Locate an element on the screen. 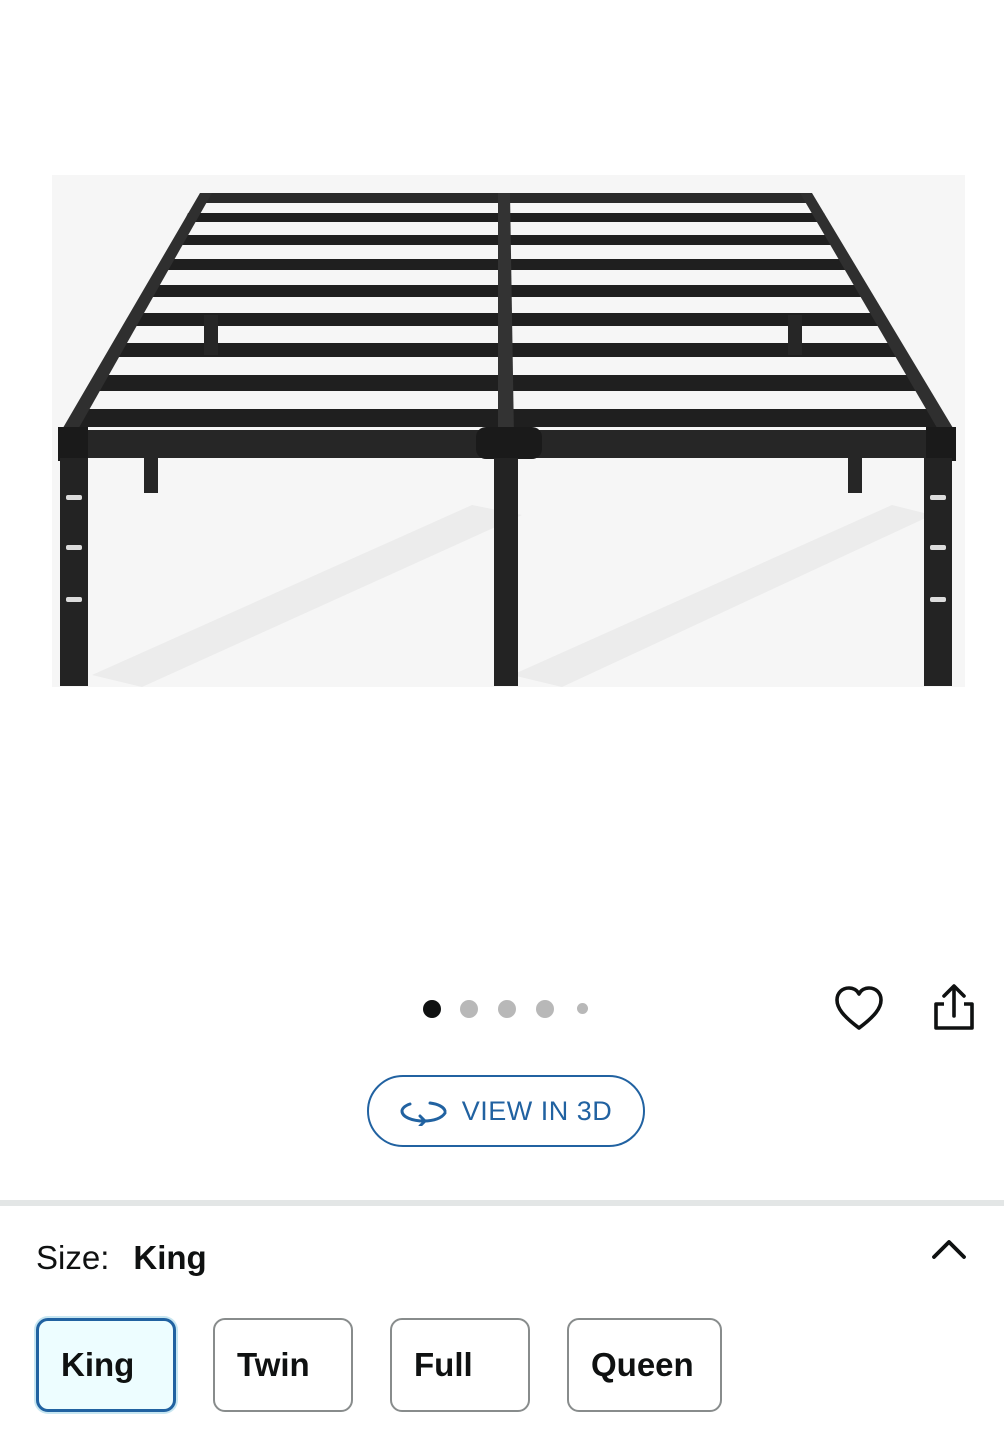 This screenshot has width=1004, height=1440. chevron-up-icon is located at coordinates (949, 1249).